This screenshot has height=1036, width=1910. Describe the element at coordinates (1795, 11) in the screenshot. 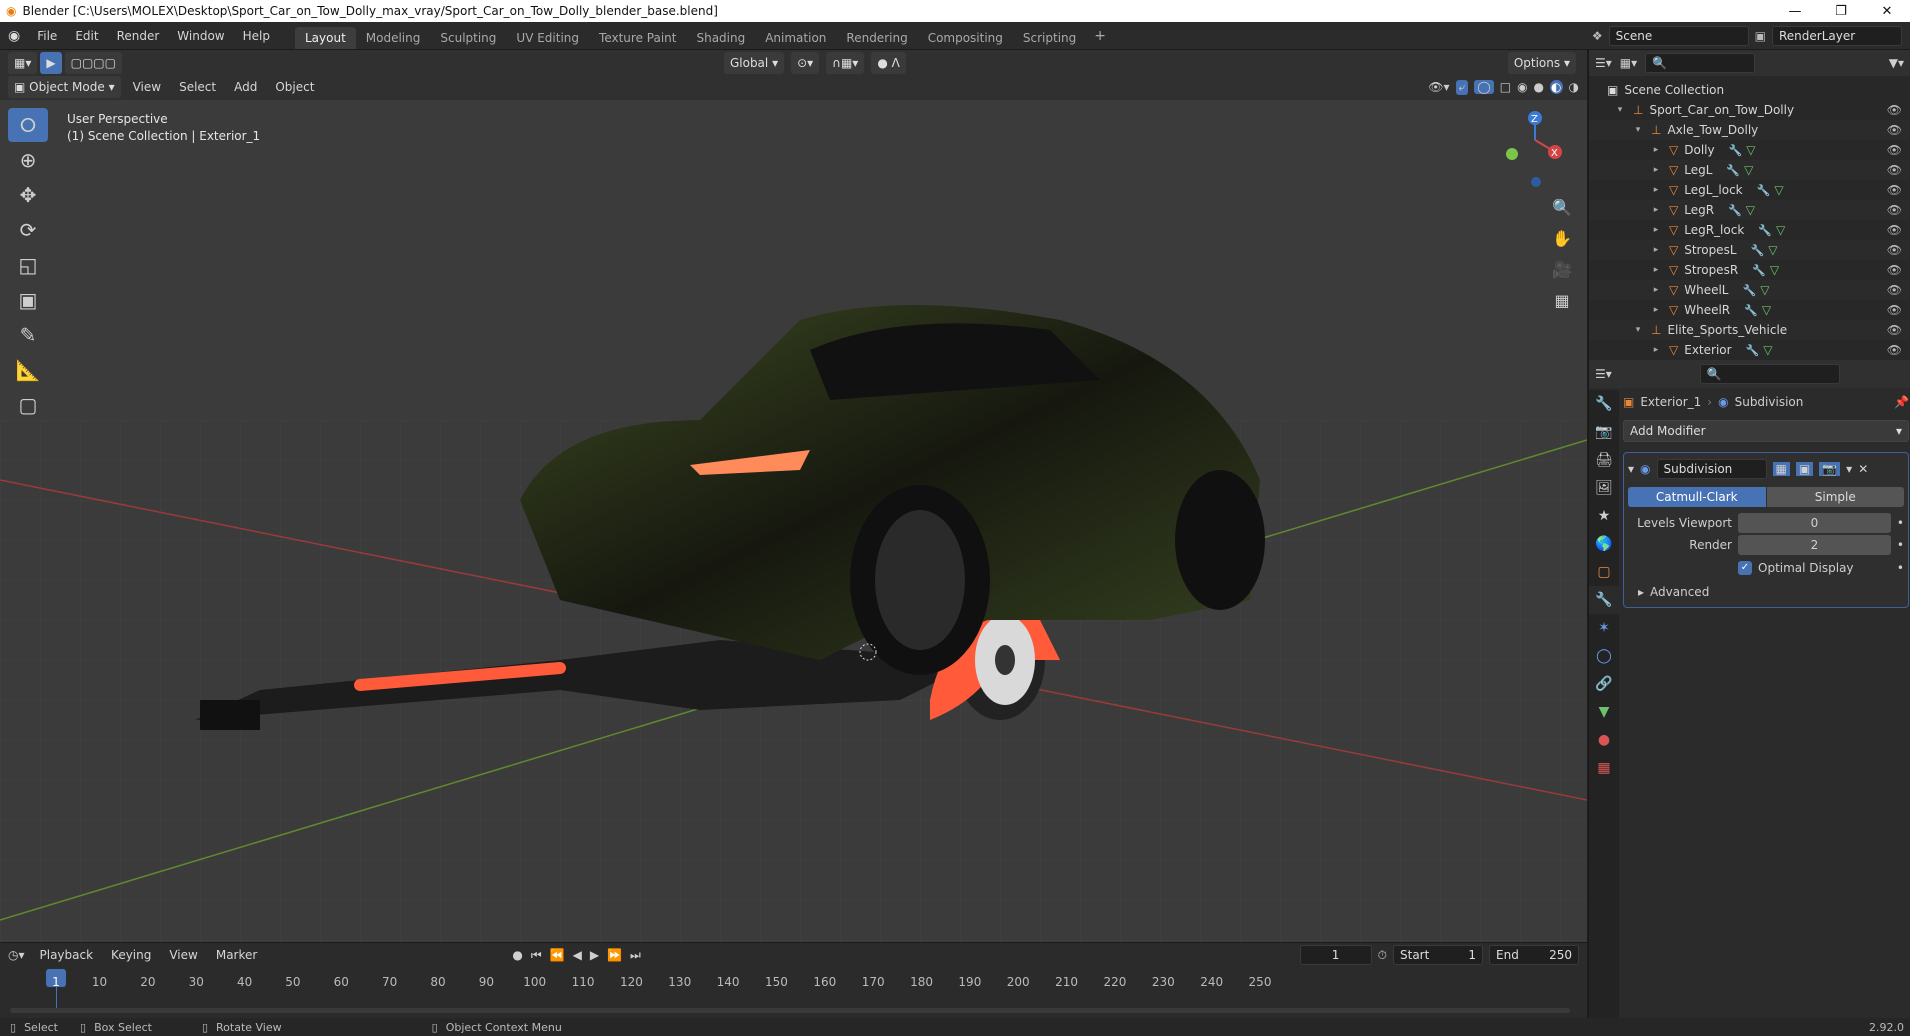

I see `minimize-button: —` at that location.